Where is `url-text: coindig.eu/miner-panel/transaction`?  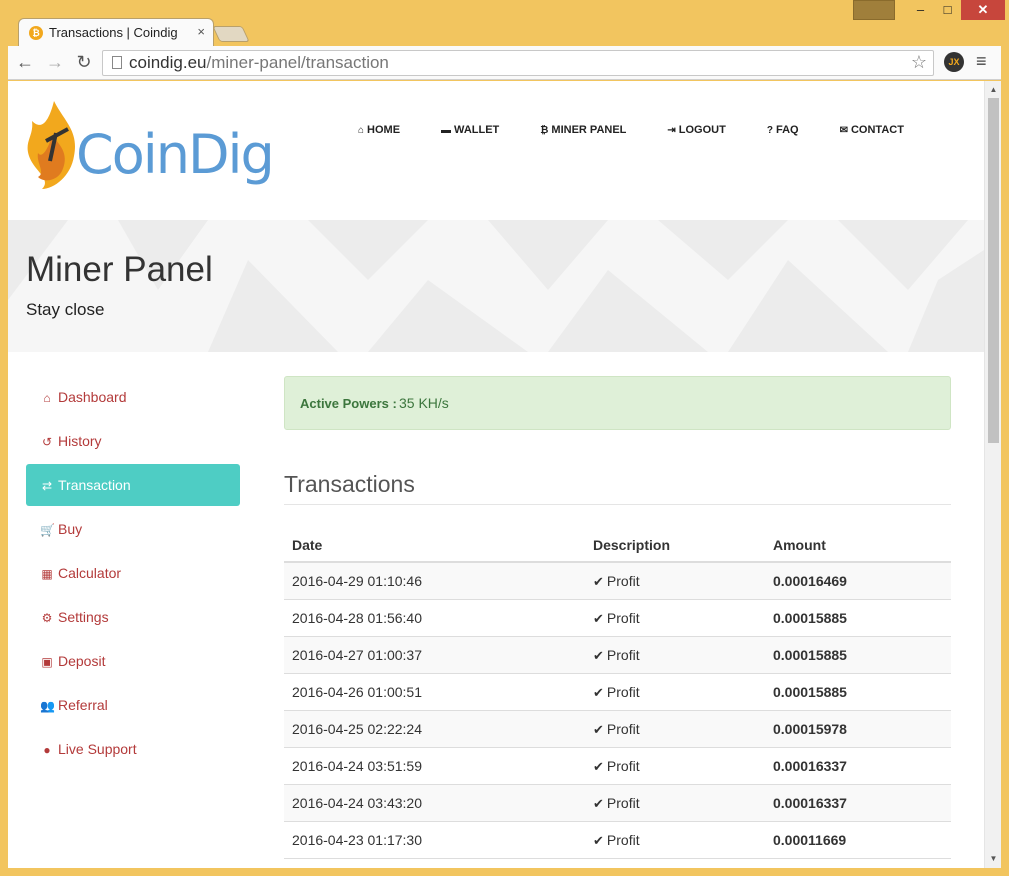 url-text: coindig.eu/miner-panel/transaction is located at coordinates (259, 63).